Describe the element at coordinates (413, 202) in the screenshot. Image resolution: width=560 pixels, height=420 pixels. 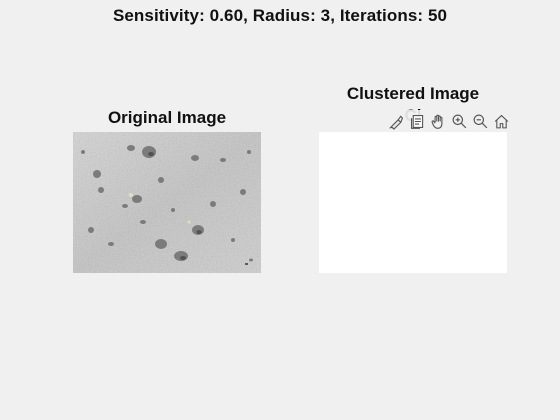
I see `clustered-image` at that location.